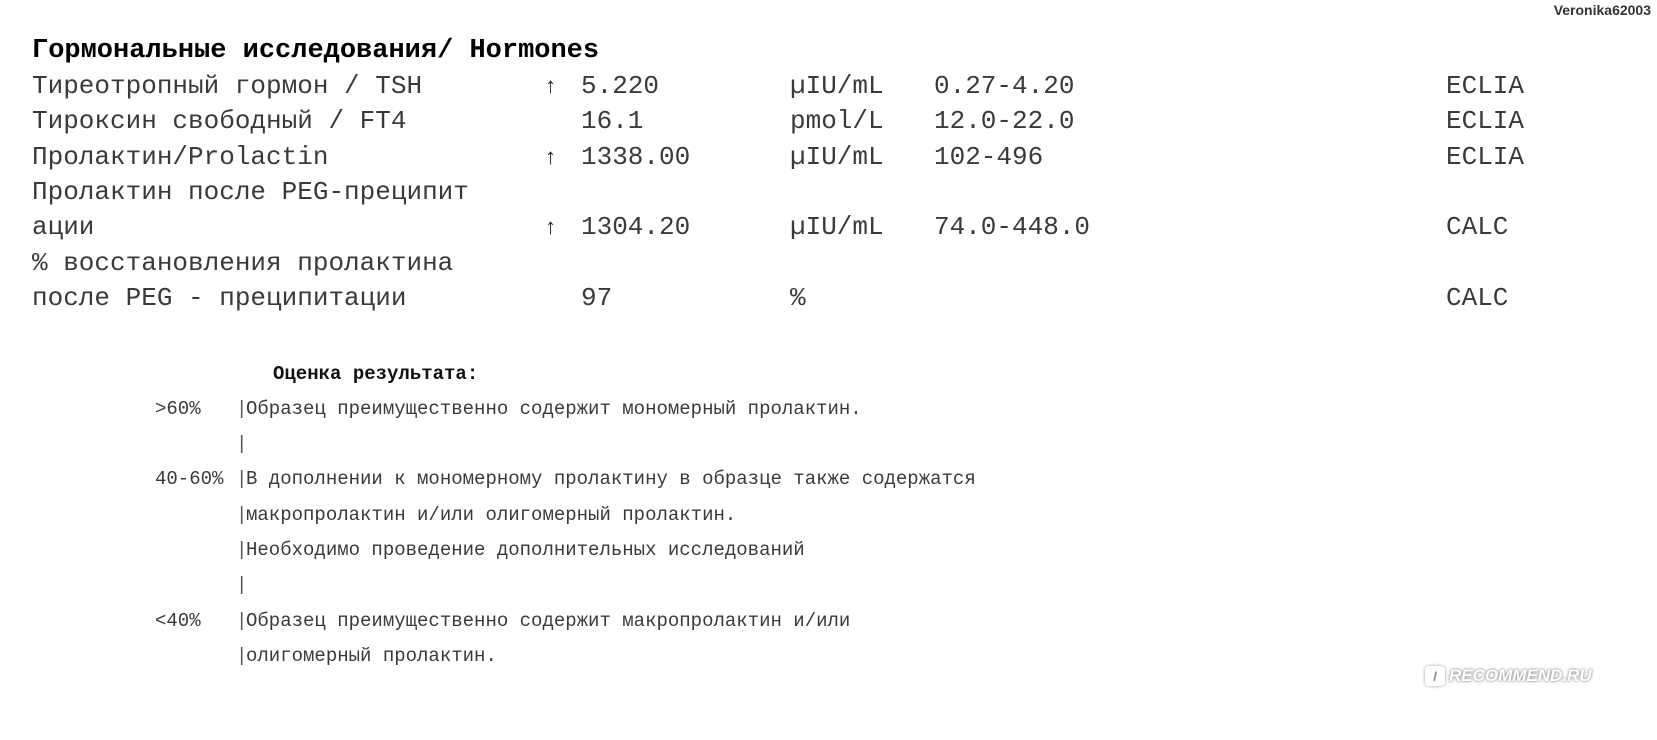  Describe the element at coordinates (1004, 86) in the screenshot. I see `reference-range: 0.27-4.20` at that location.